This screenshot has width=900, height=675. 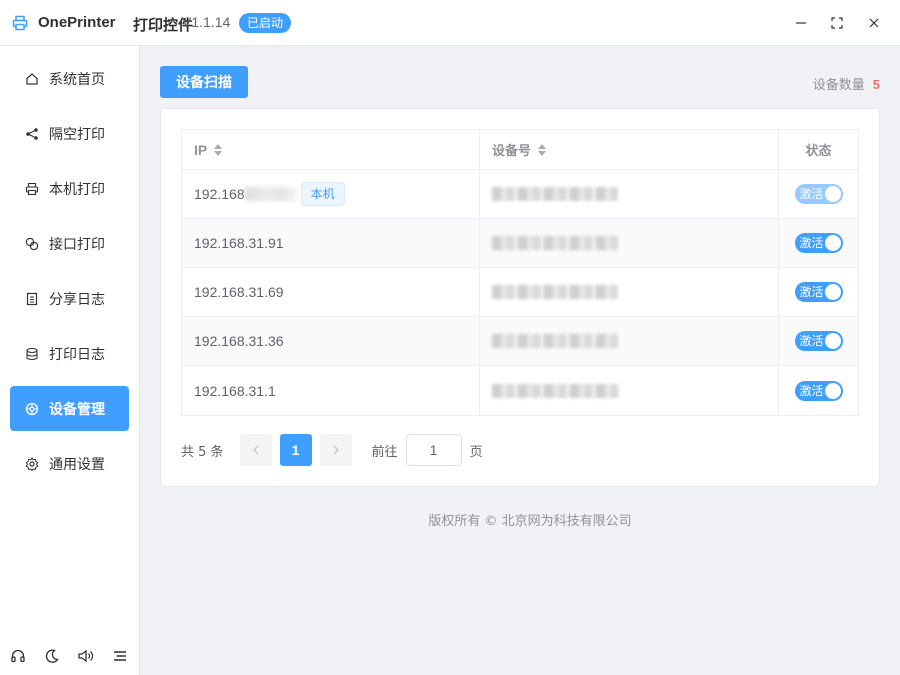 I want to click on status-column-header: 状态, so click(x=818, y=151).